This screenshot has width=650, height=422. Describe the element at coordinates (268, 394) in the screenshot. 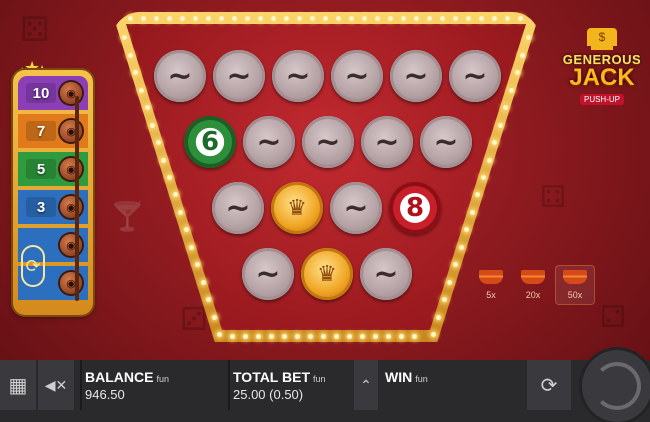

I see `total-bet-value: 25.00 (0.50)` at that location.